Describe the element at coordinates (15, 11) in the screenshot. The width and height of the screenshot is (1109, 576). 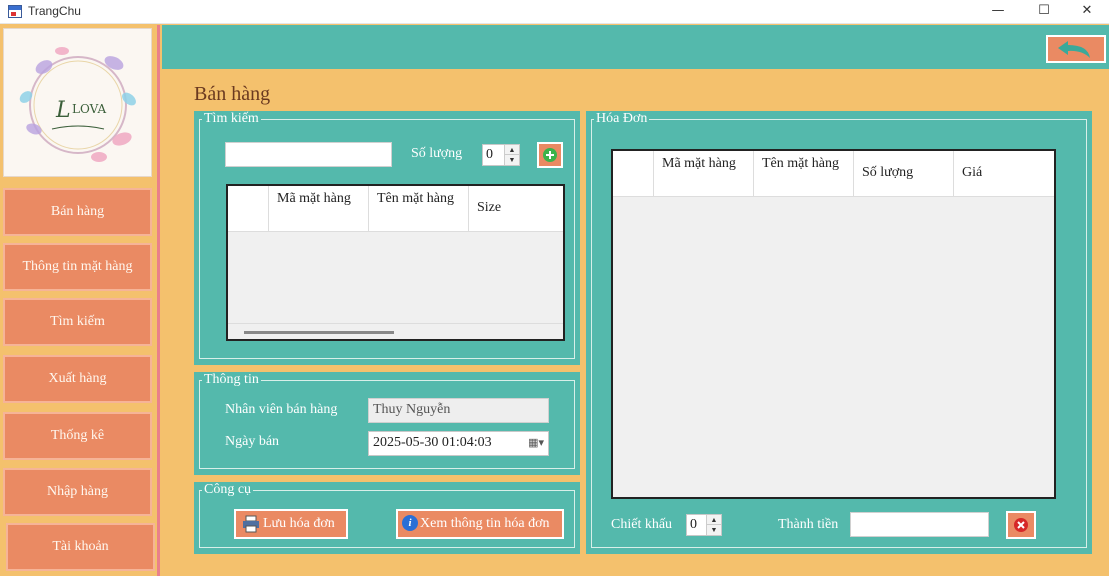
I see `app-form-icon` at that location.